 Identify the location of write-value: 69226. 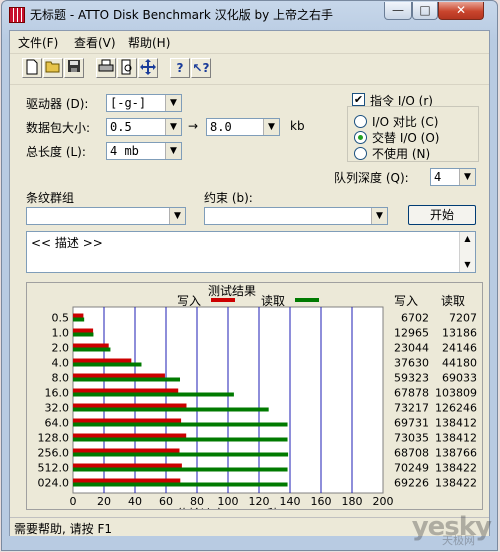
(411, 483).